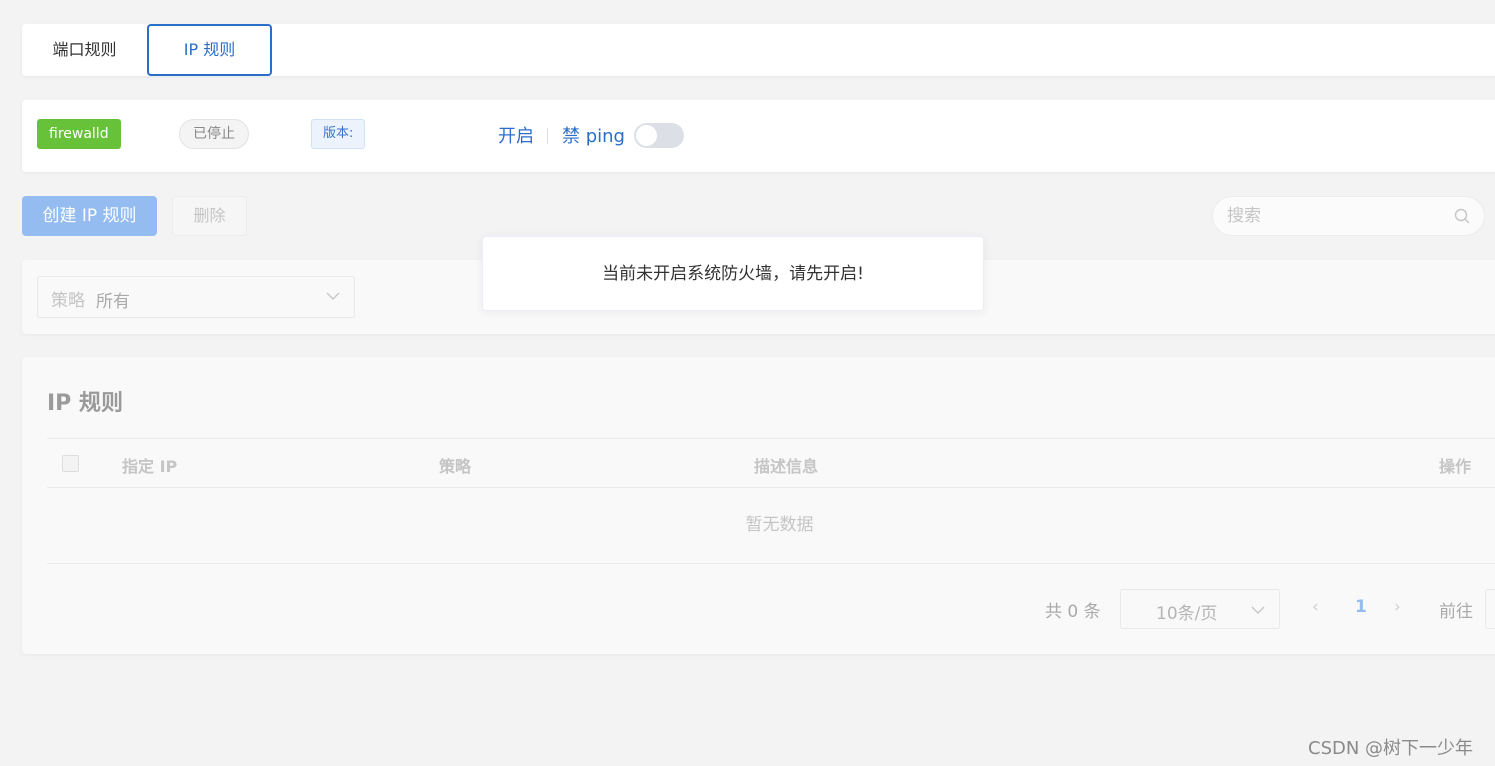 Image resolution: width=1495 pixels, height=766 pixels. What do you see at coordinates (70, 463) in the screenshot?
I see `select-all-checkbox` at bounding box center [70, 463].